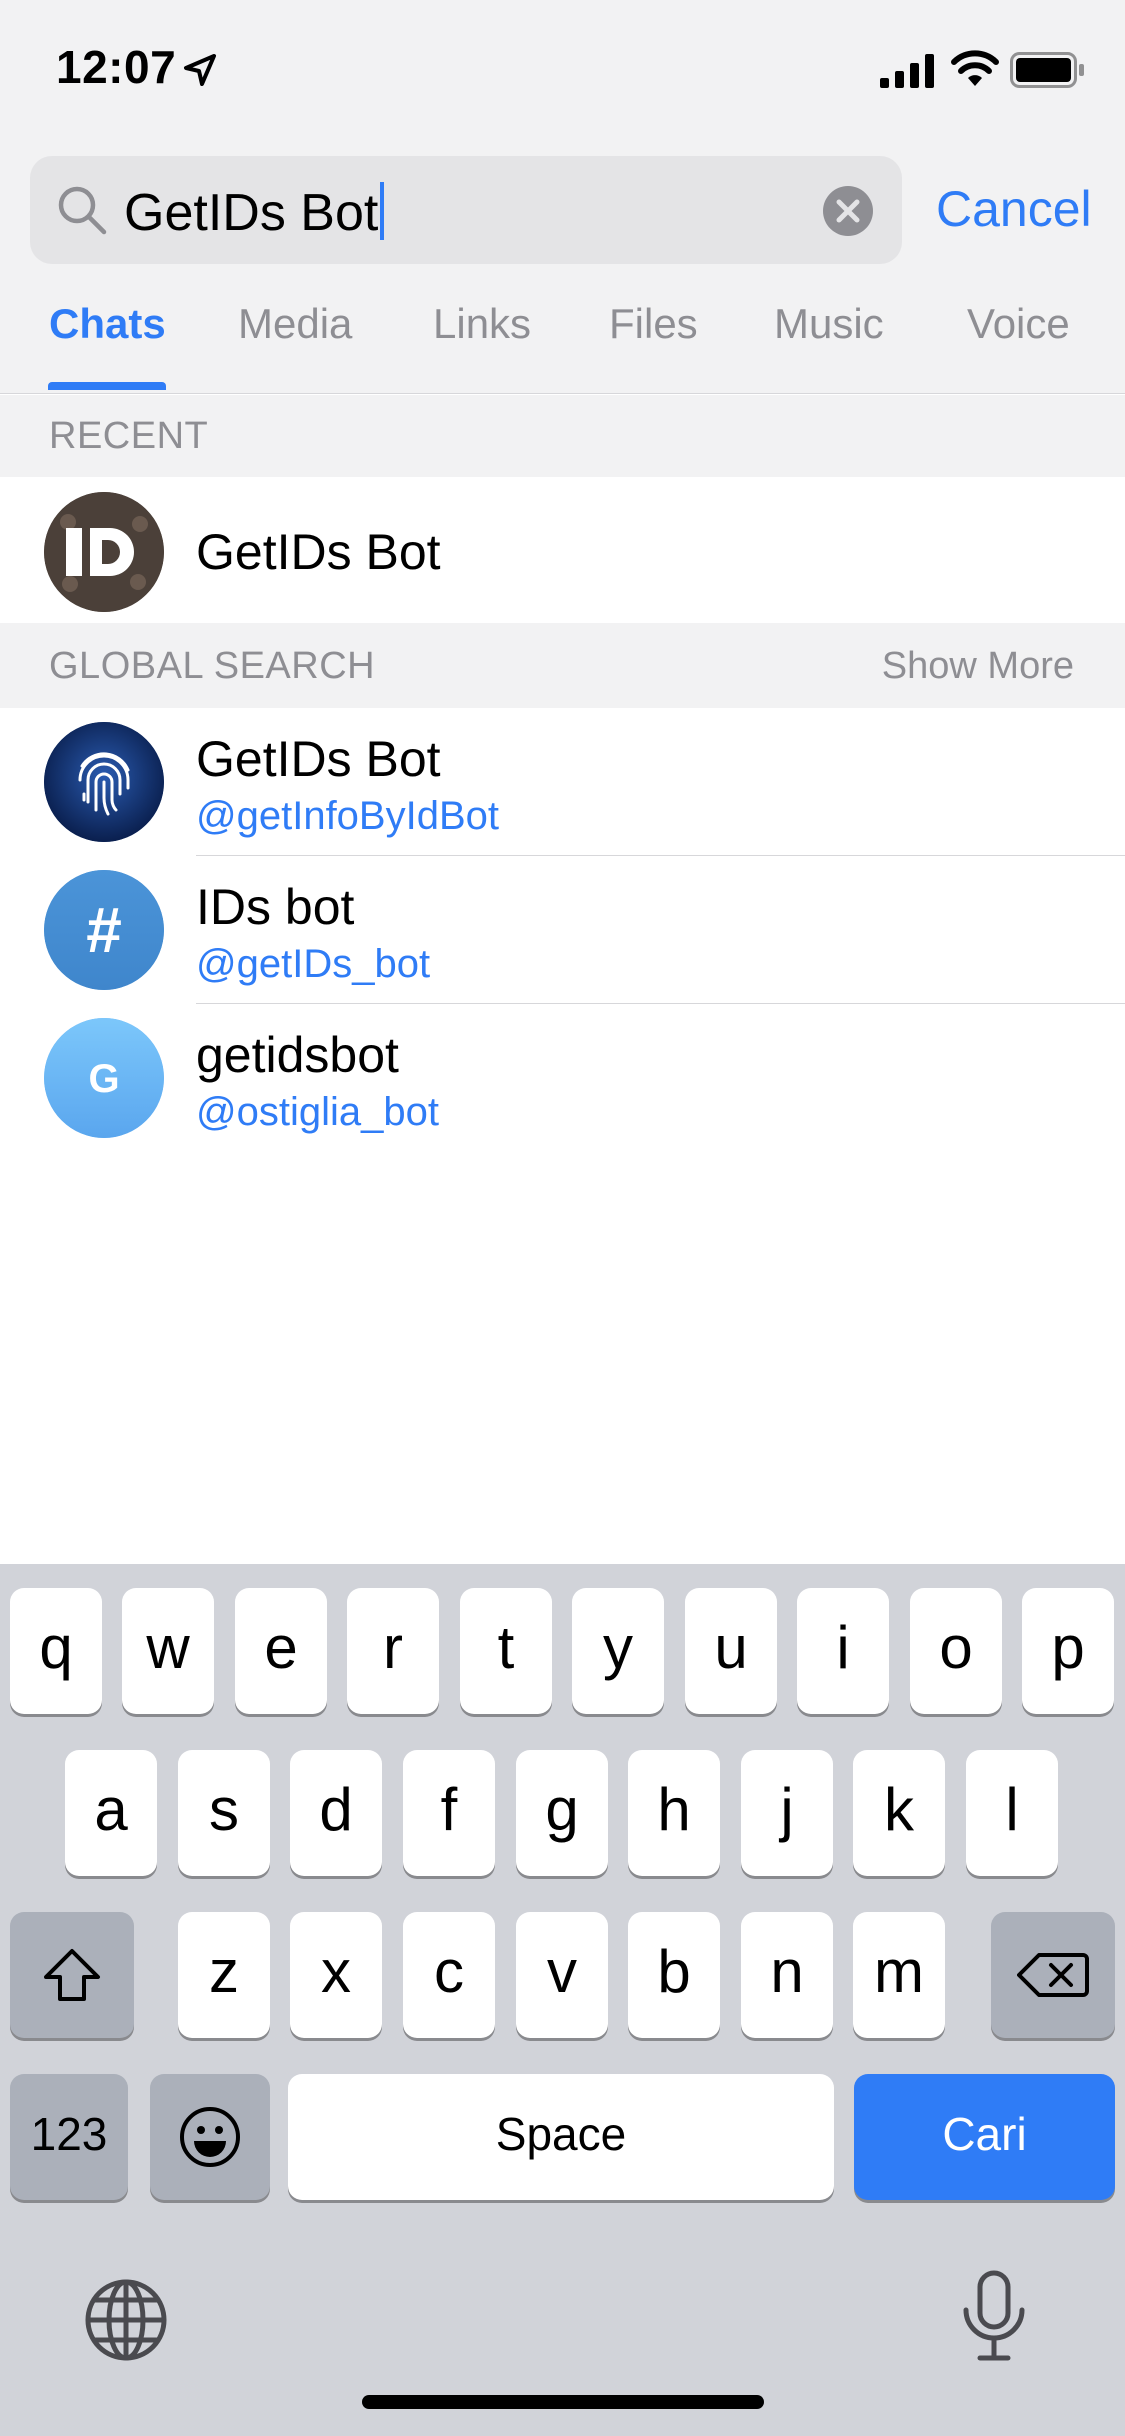  I want to click on result-username: @ostiglia_bot, so click(317, 1112).